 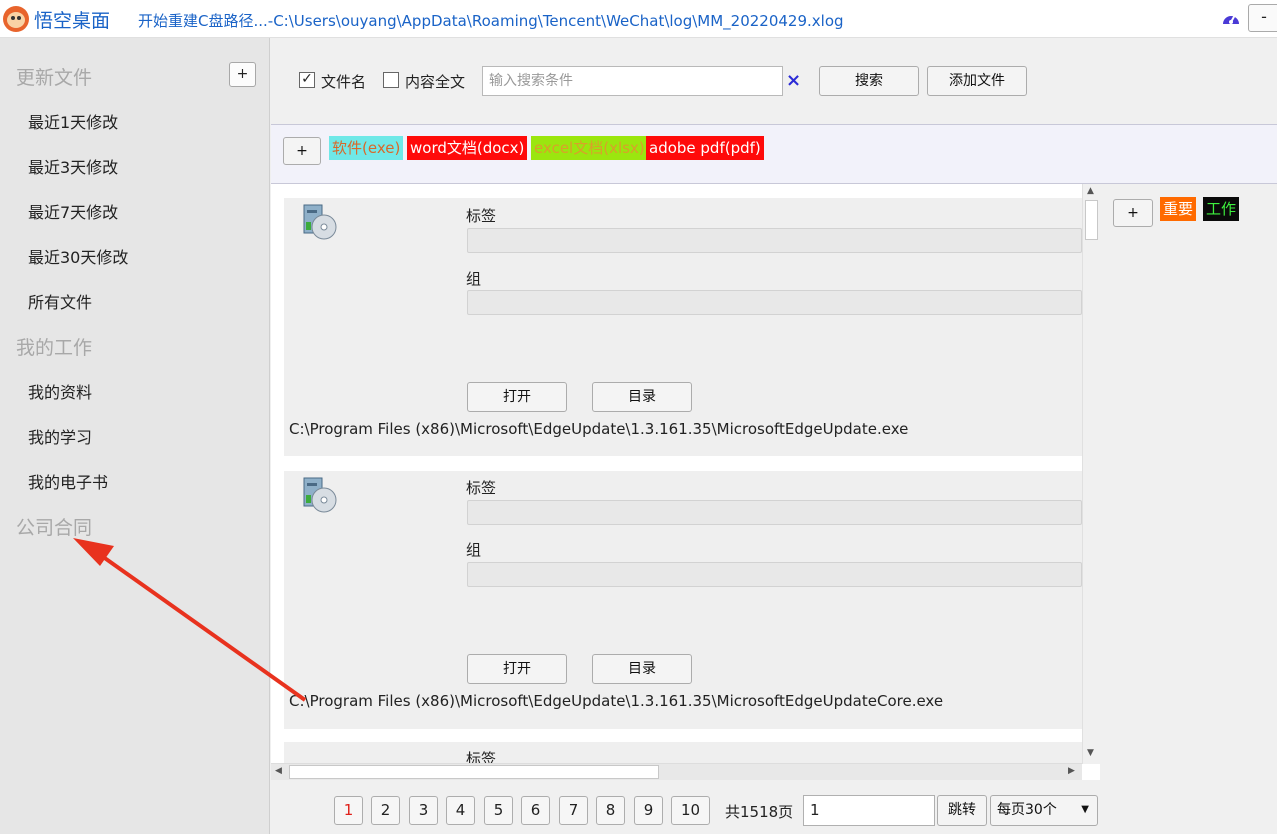 I want to click on page-button: 8, so click(x=610, y=810).